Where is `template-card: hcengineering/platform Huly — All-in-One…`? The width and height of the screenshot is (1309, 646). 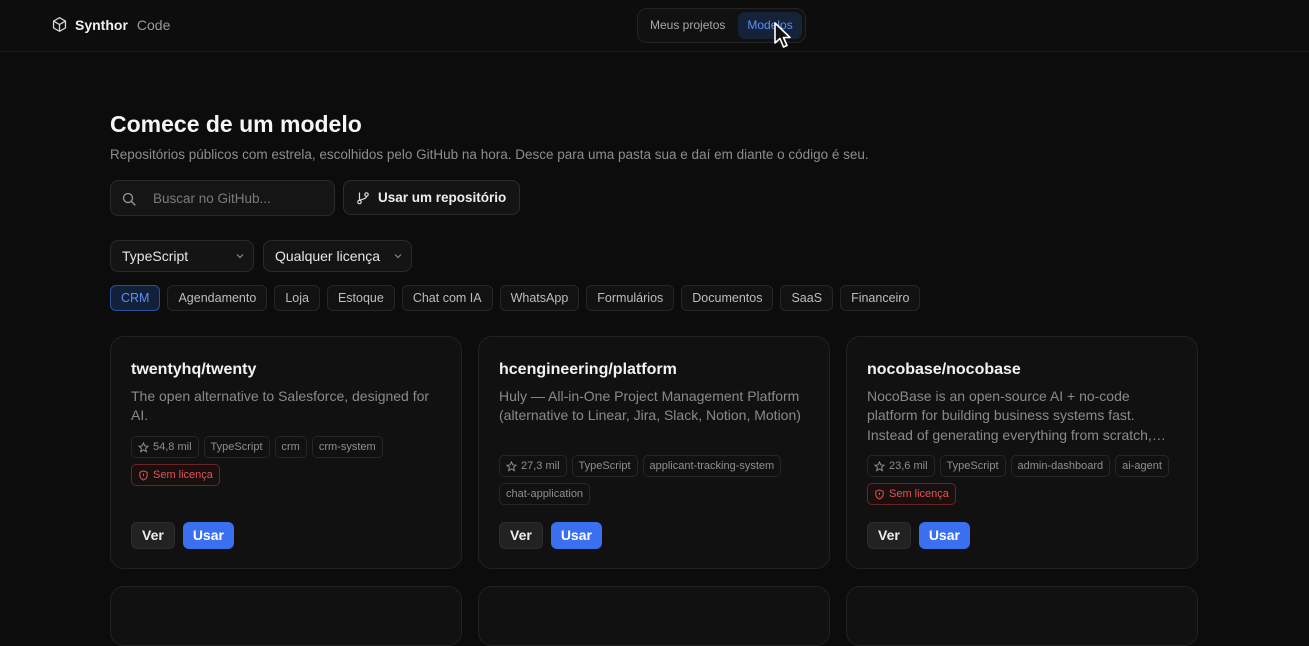
template-card: hcengineering/platform Huly — All-in-One… is located at coordinates (654, 452).